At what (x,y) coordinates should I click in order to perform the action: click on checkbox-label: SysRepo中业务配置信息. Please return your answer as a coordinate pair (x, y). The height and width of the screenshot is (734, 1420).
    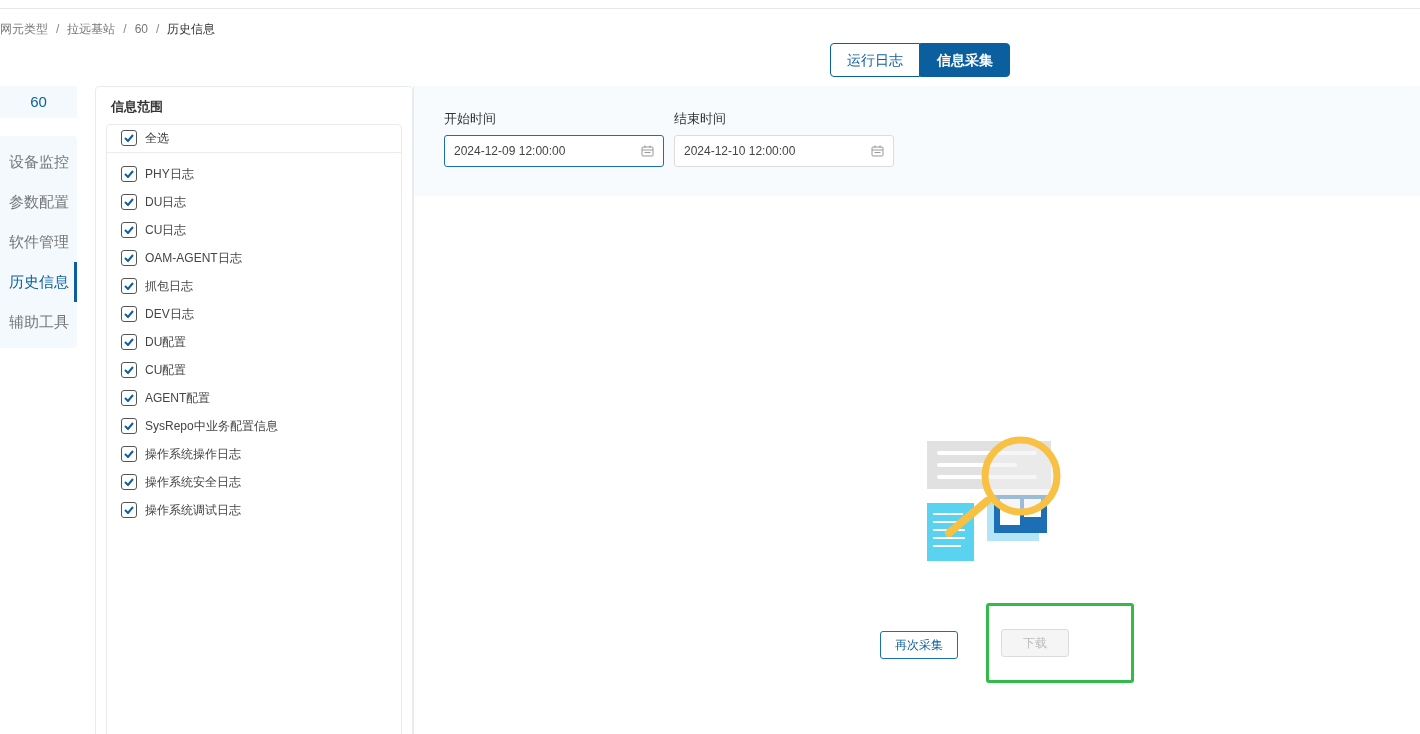
    Looking at the image, I should click on (211, 426).